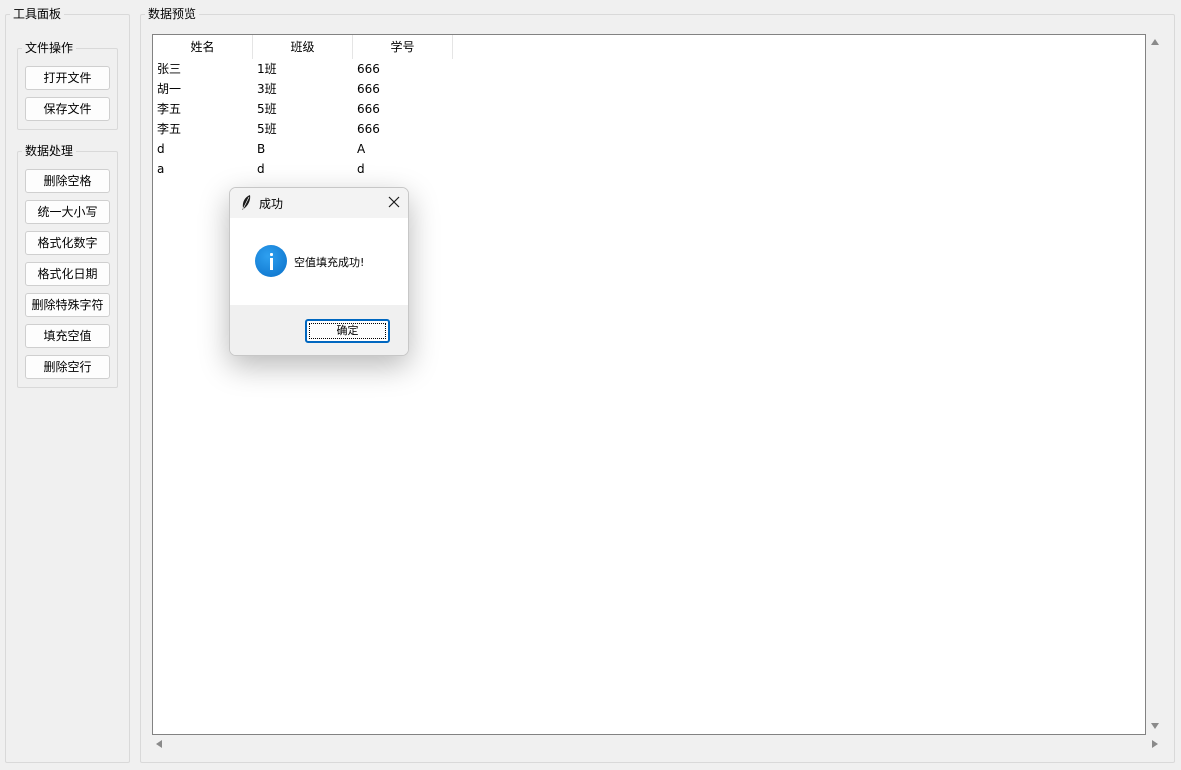 The image size is (1181, 770). What do you see at coordinates (271, 204) in the screenshot?
I see `dialog-title: 成功` at bounding box center [271, 204].